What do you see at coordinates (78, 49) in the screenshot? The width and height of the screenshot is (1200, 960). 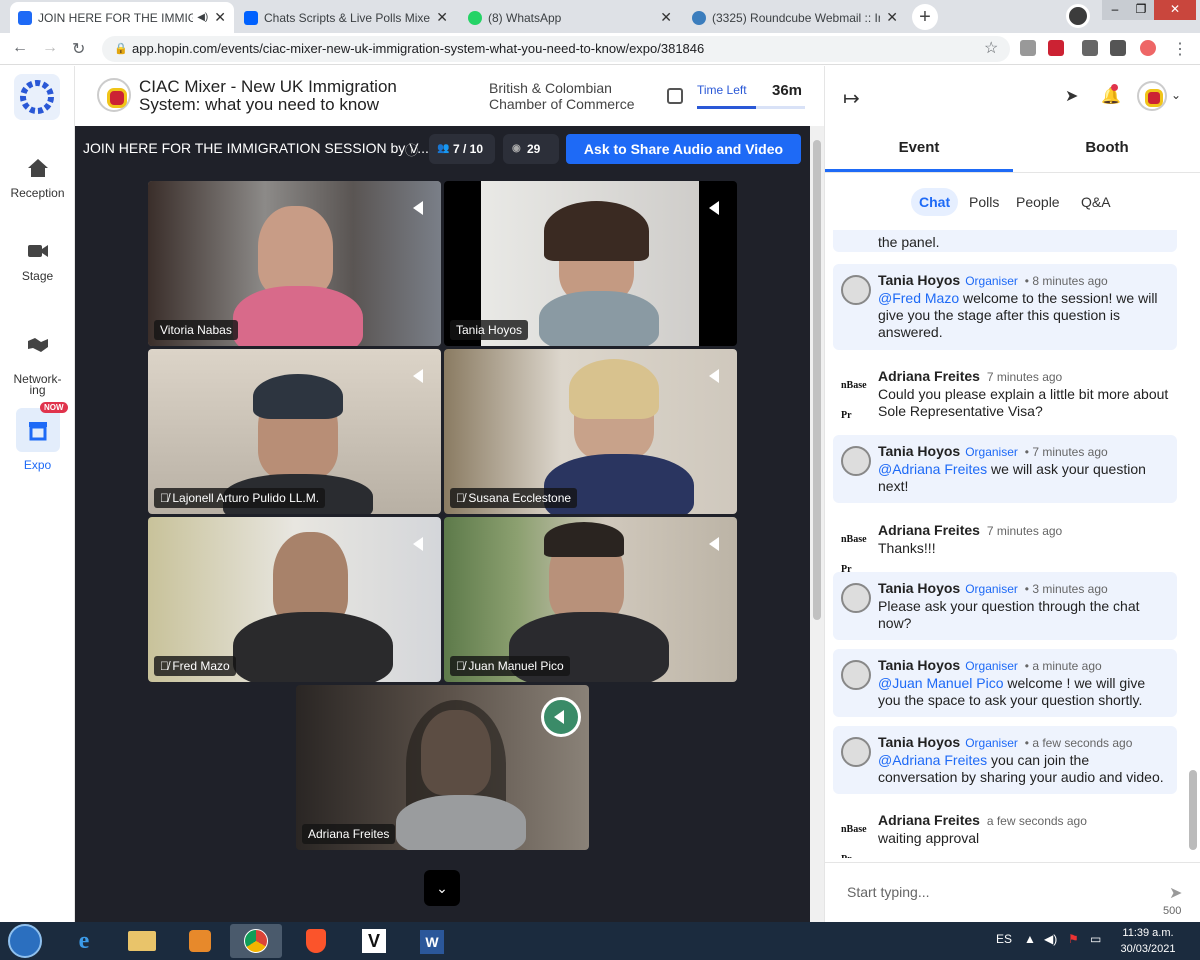 I see `reload-icon: ↻` at bounding box center [78, 49].